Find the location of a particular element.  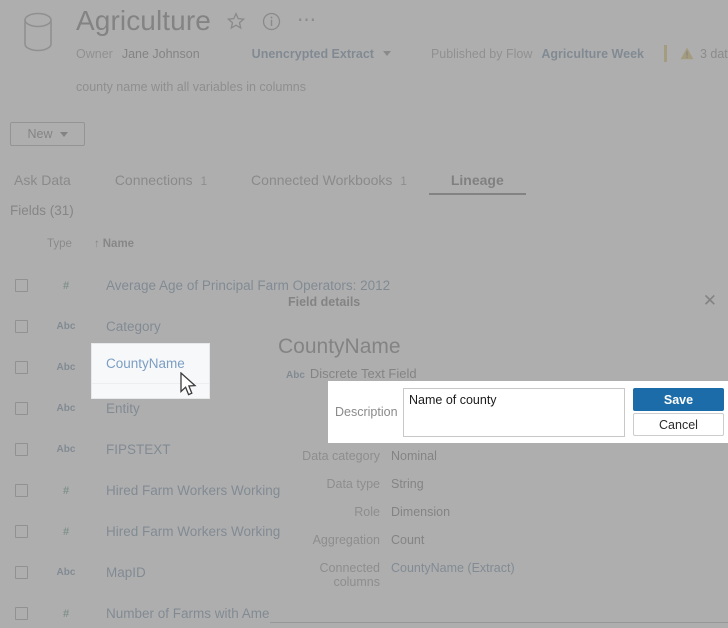

property-label: Aggregation is located at coordinates (346, 540).